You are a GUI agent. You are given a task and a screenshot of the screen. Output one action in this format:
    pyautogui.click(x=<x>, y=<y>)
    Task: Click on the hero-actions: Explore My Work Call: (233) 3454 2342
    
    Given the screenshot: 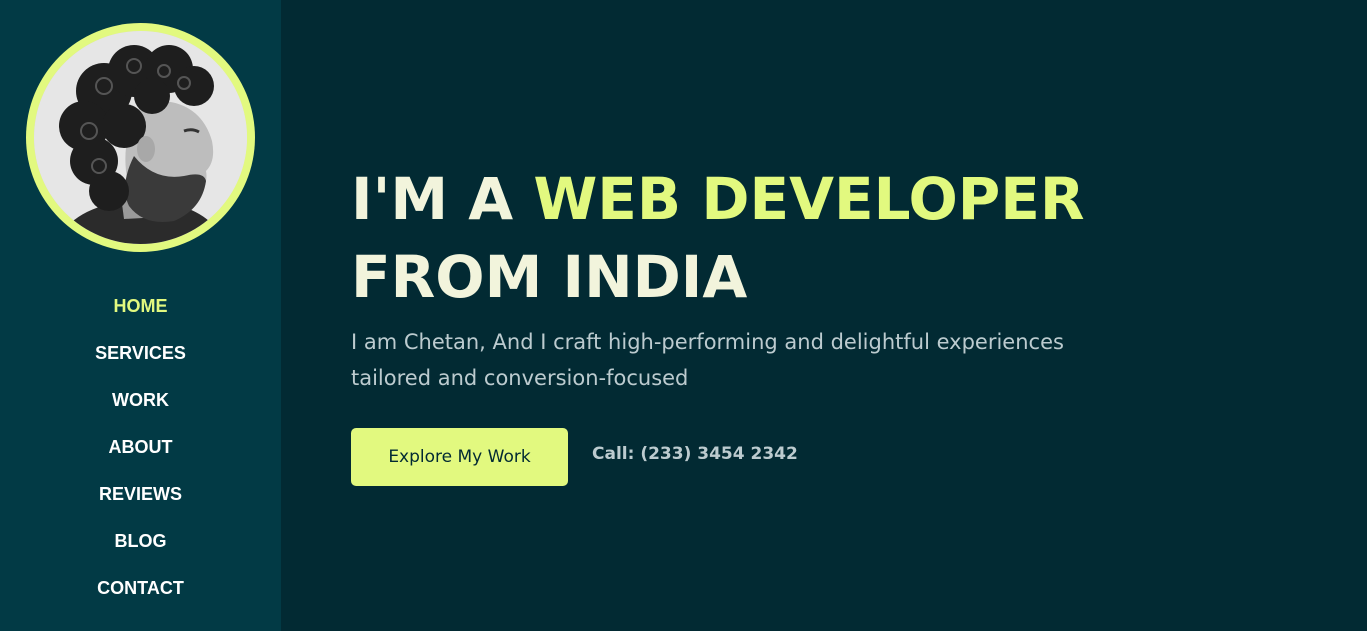 What is the action you would take?
    pyautogui.click(x=801, y=457)
    